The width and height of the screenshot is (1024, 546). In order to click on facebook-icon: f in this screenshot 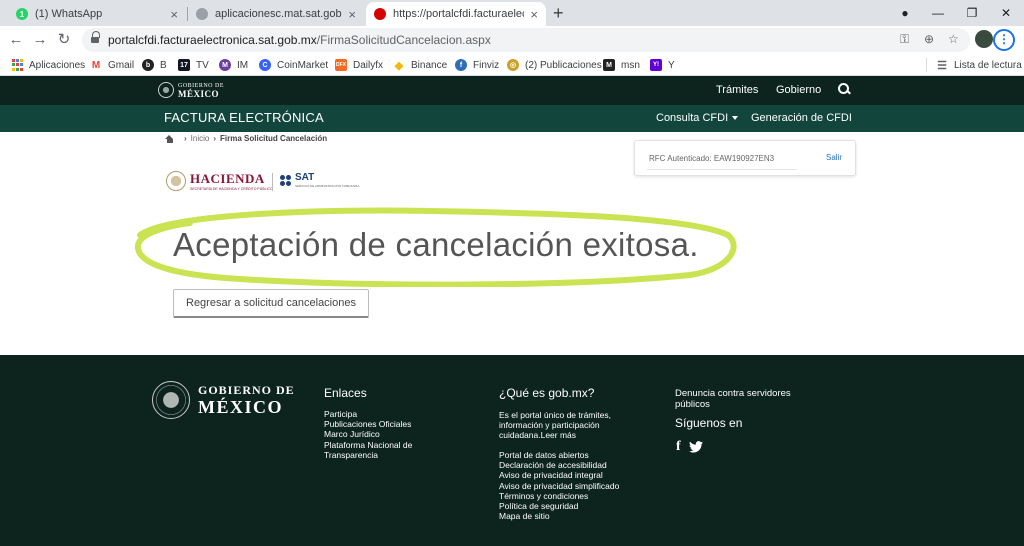, I will do `click(678, 447)`.